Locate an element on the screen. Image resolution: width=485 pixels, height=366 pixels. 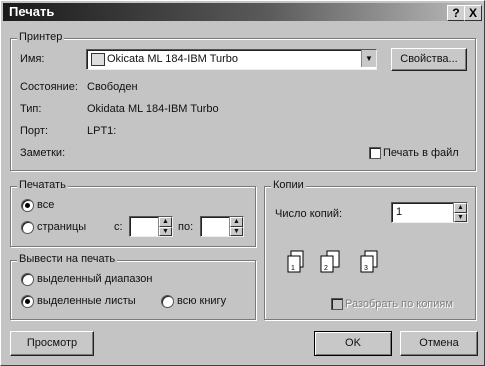
copies-group-label: Копии is located at coordinates (288, 185).